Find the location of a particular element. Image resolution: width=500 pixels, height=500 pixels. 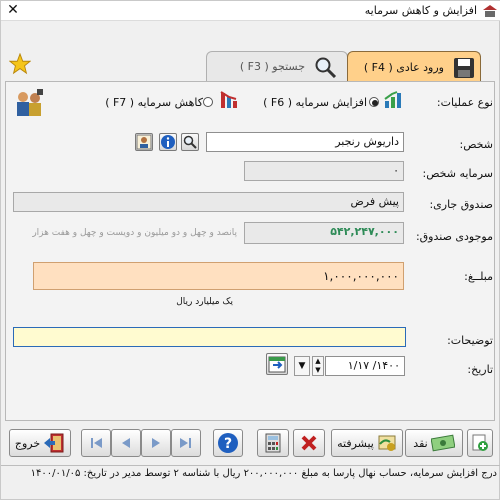

person-card-icon is located at coordinates (144, 142).